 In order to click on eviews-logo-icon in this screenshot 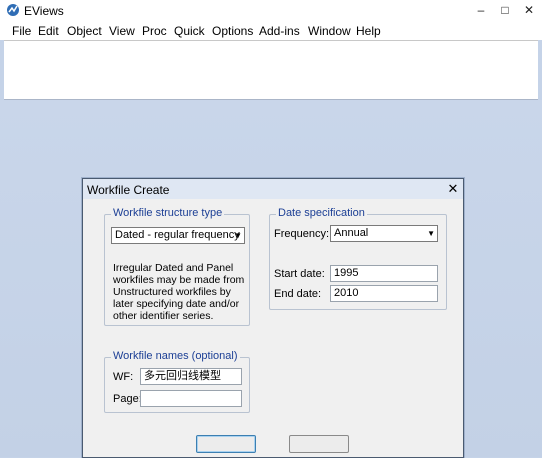, I will do `click(13, 10)`.